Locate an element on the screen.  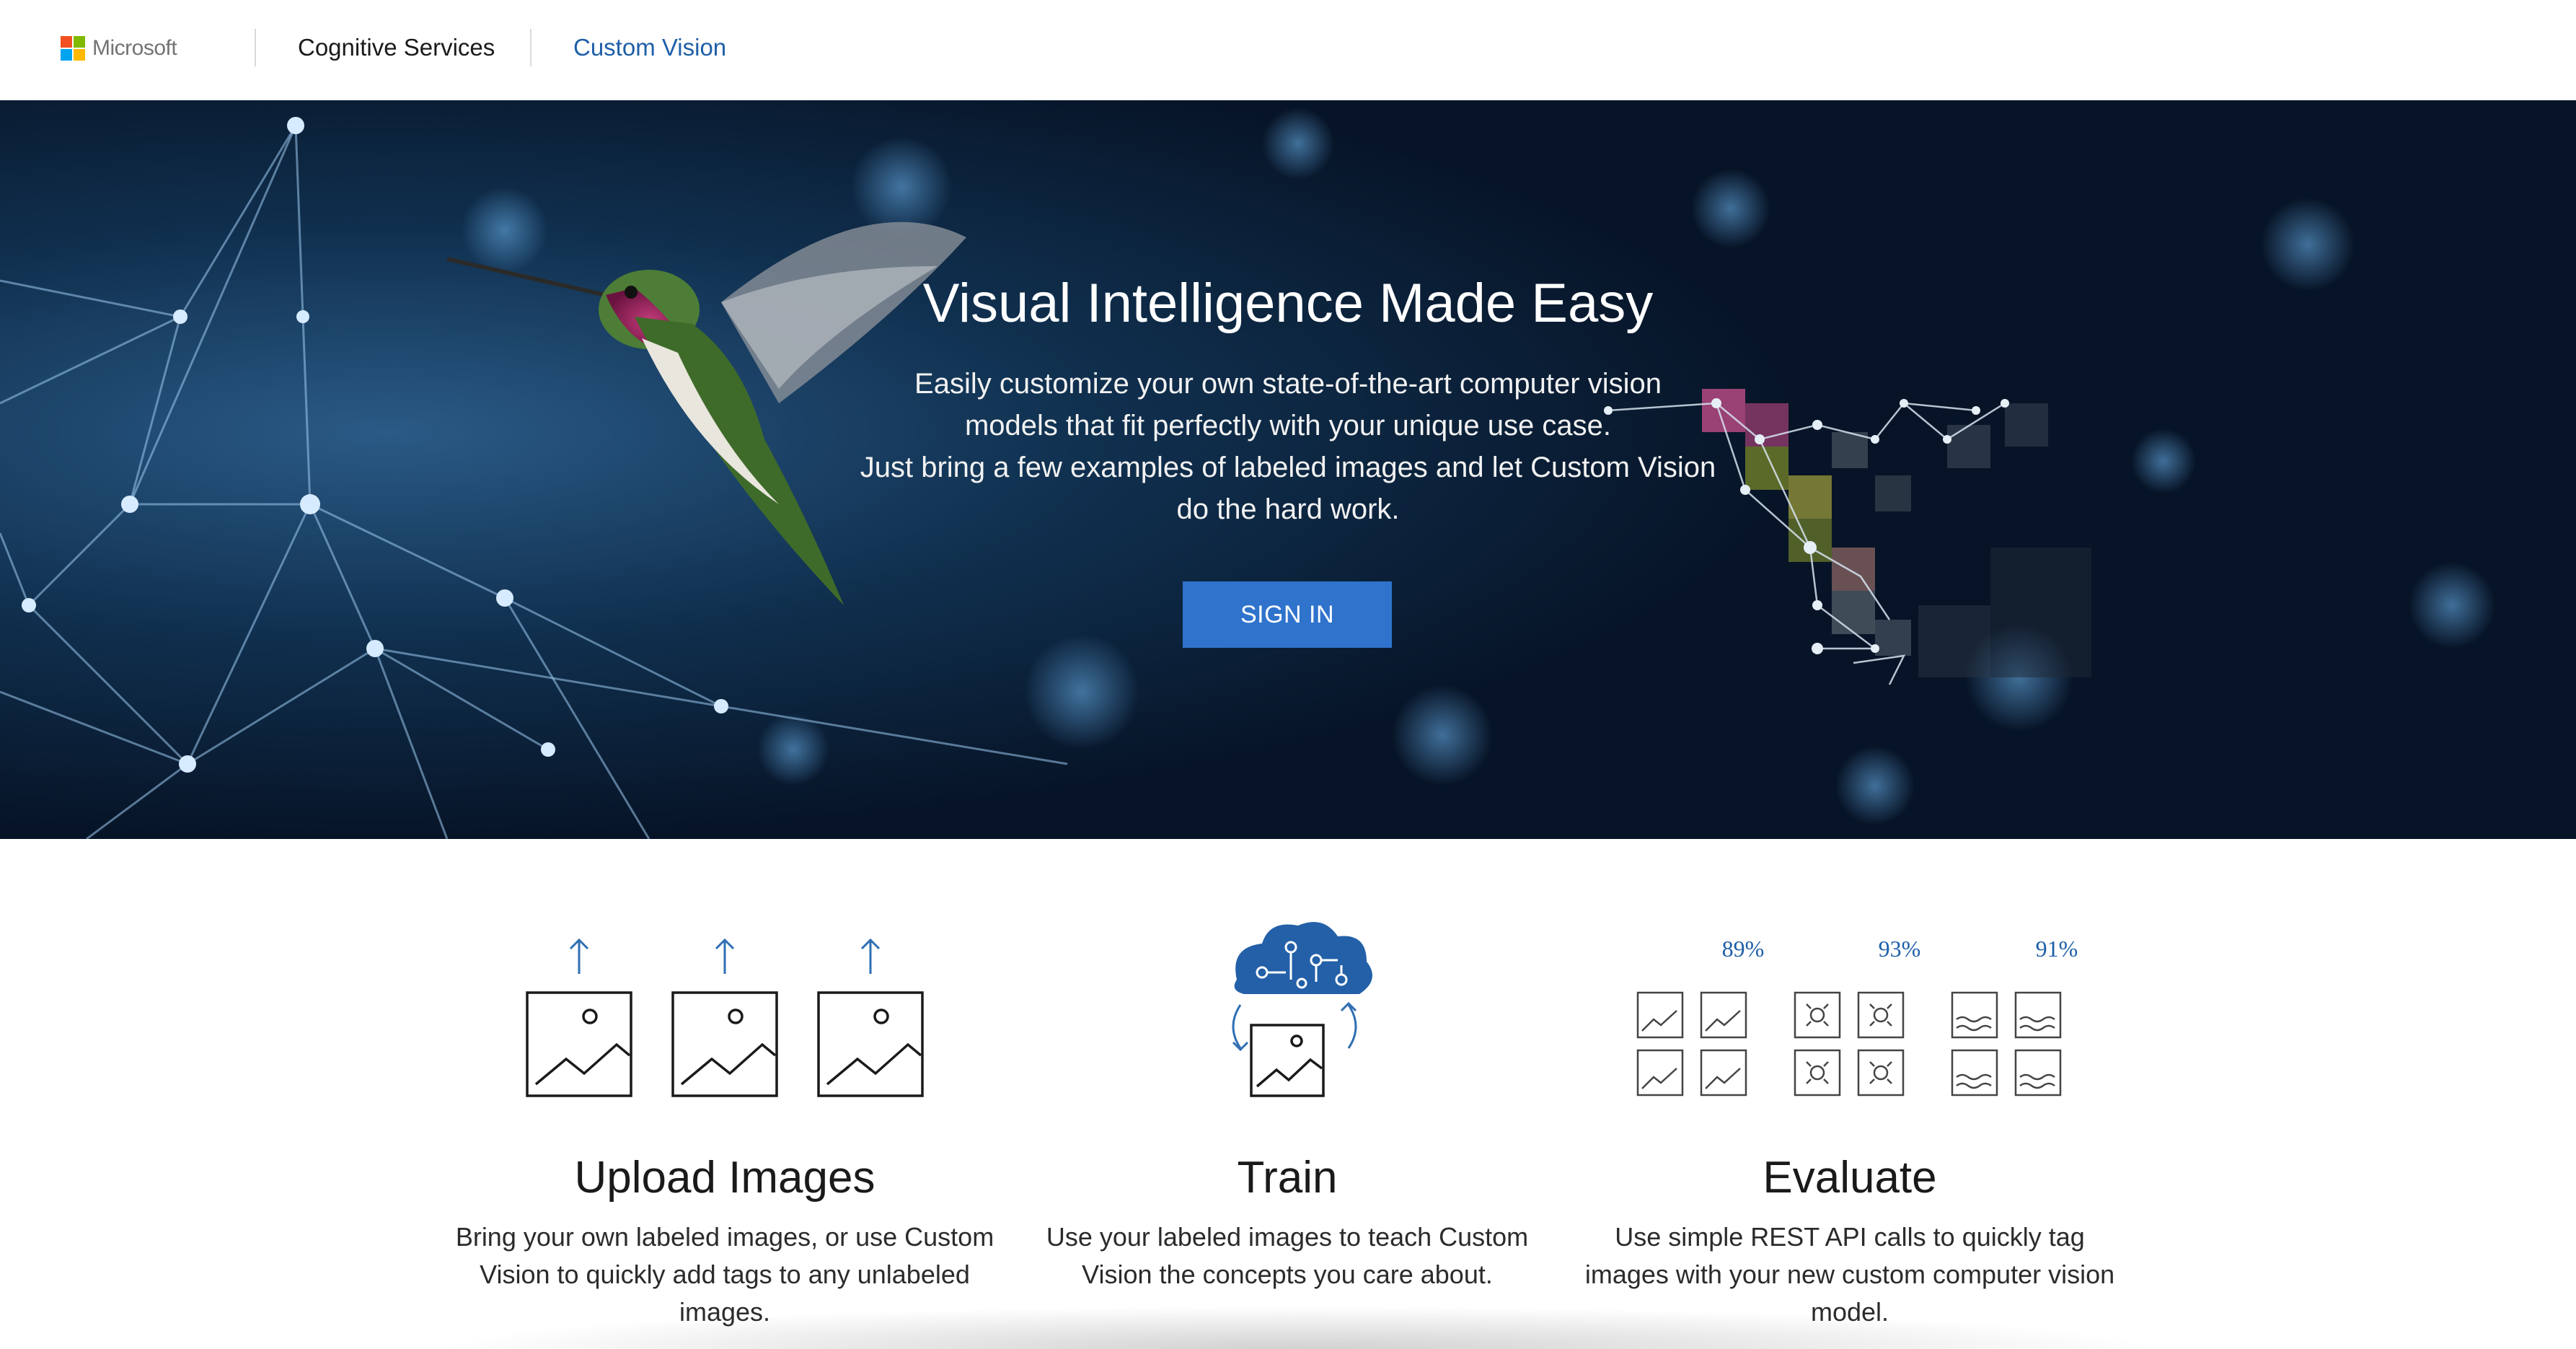
nav-link-custom-vision: Custom Vision is located at coordinates (649, 48).